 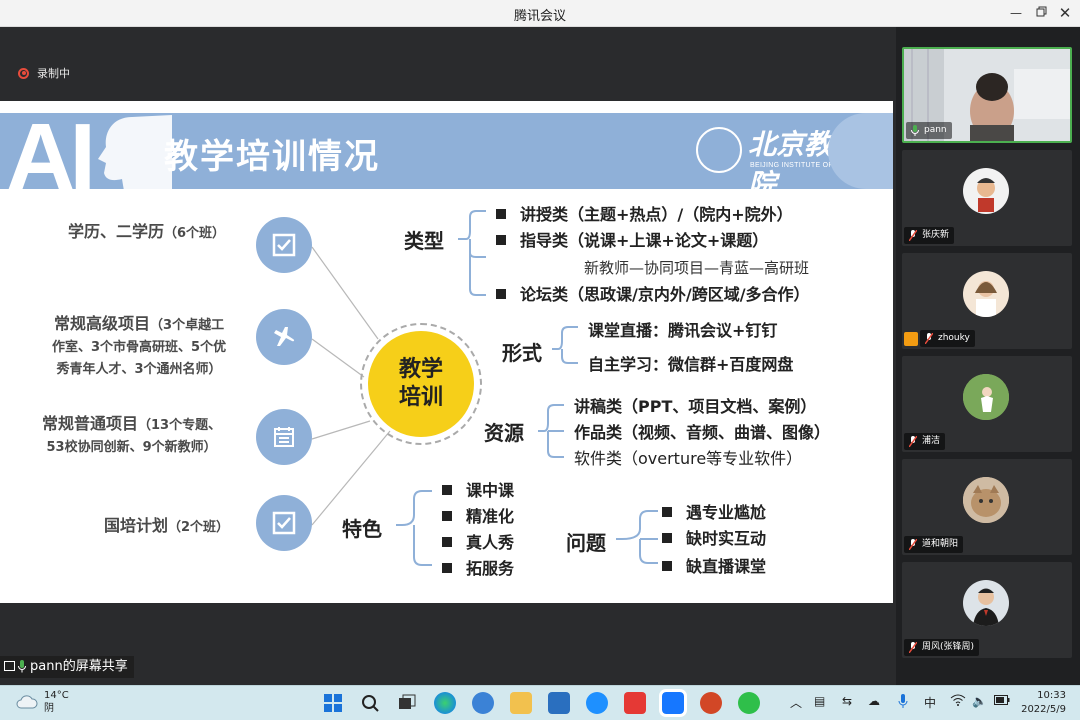 I want to click on category-resources: 资源, so click(x=504, y=433).